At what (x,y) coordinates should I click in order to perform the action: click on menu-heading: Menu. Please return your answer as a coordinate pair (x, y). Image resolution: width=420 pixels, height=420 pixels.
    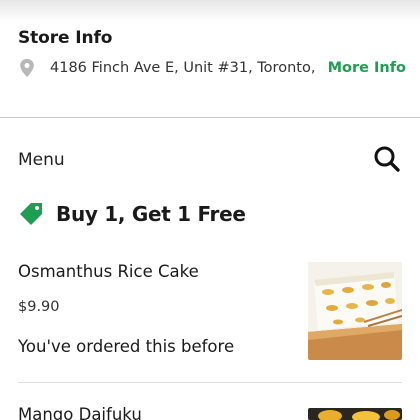
    Looking at the image, I should click on (41, 160).